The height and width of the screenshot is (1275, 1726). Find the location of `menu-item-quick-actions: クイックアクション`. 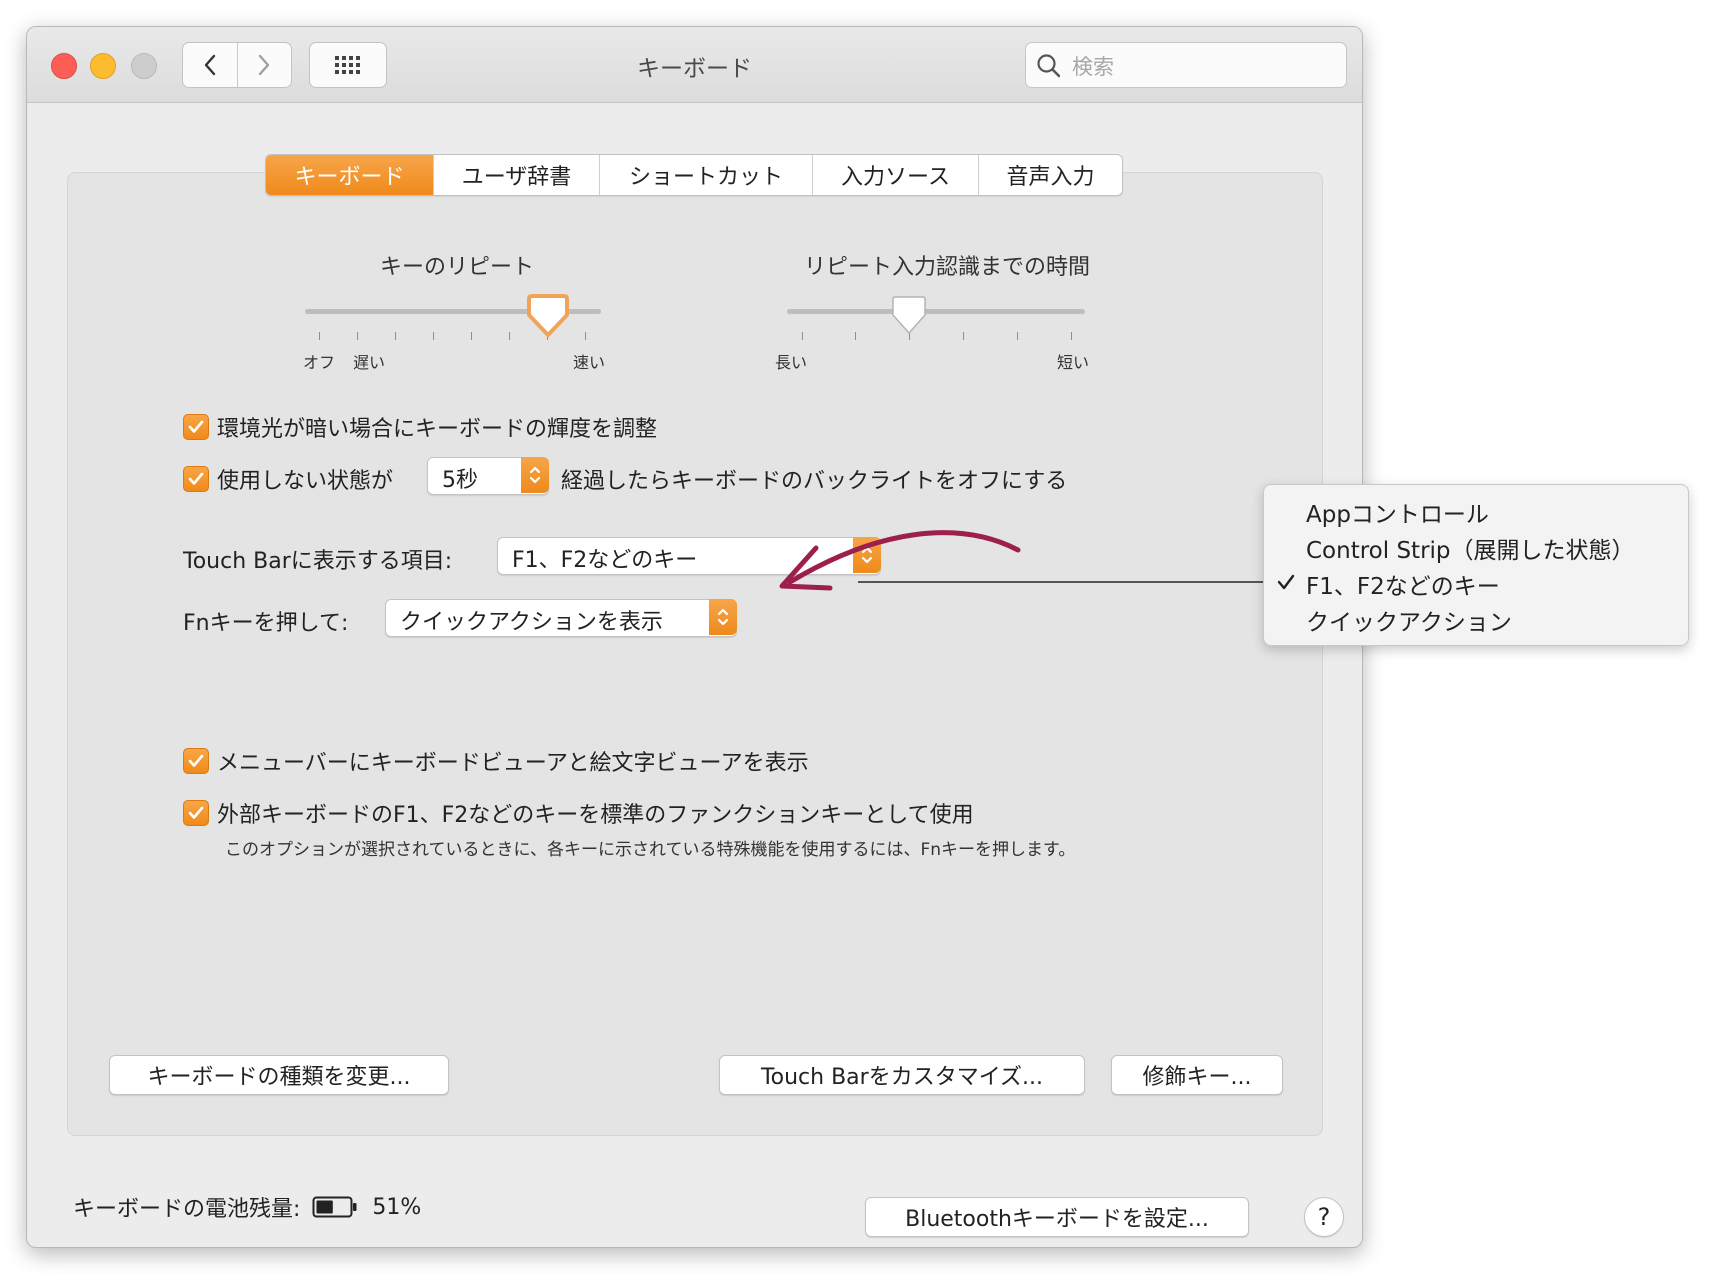

menu-item-quick-actions: クイックアクション is located at coordinates (1409, 620).